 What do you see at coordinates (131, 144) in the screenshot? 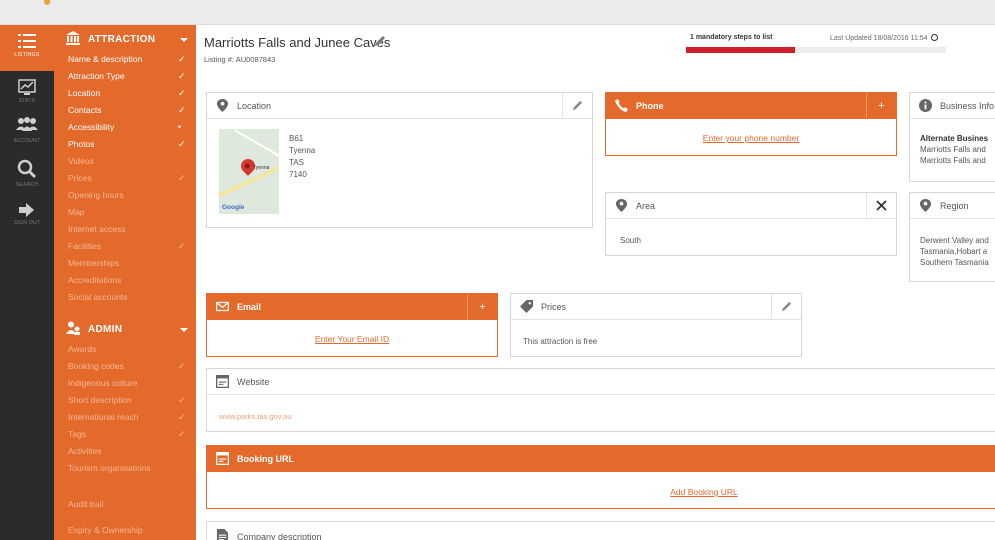
I see `menu-item-photos: Photos ✓` at bounding box center [131, 144].